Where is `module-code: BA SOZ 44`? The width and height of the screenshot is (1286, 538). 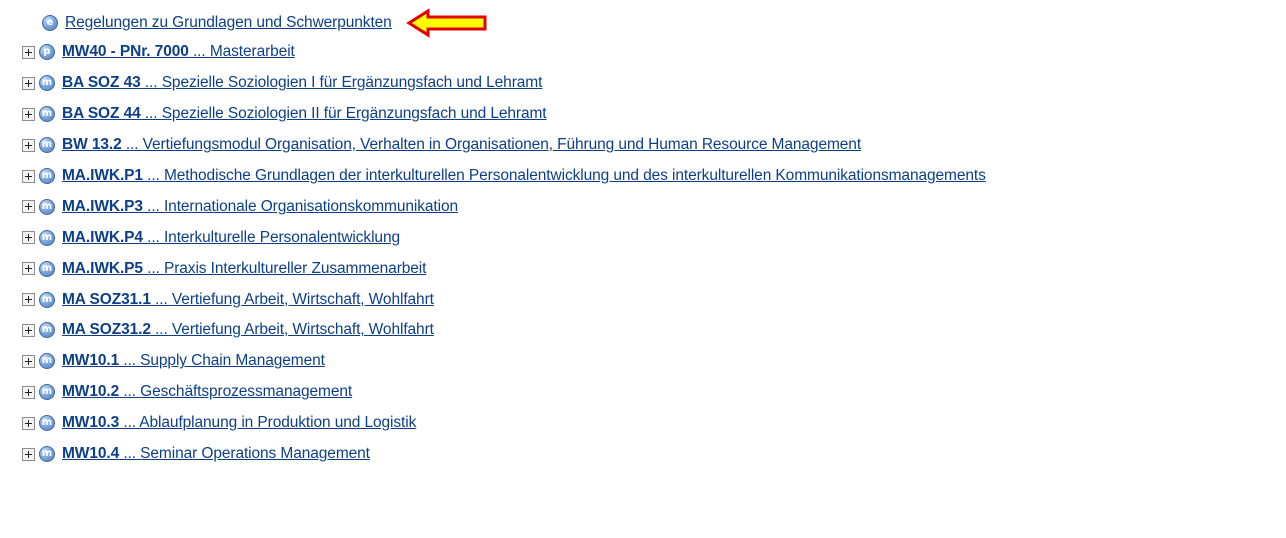
module-code: BA SOZ 44 is located at coordinates (101, 114).